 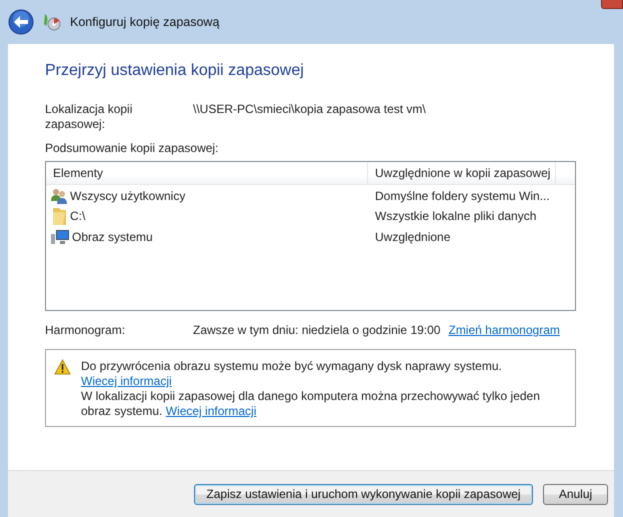 I want to click on item-name: Wszyscy użytkownicy, so click(x=128, y=195).